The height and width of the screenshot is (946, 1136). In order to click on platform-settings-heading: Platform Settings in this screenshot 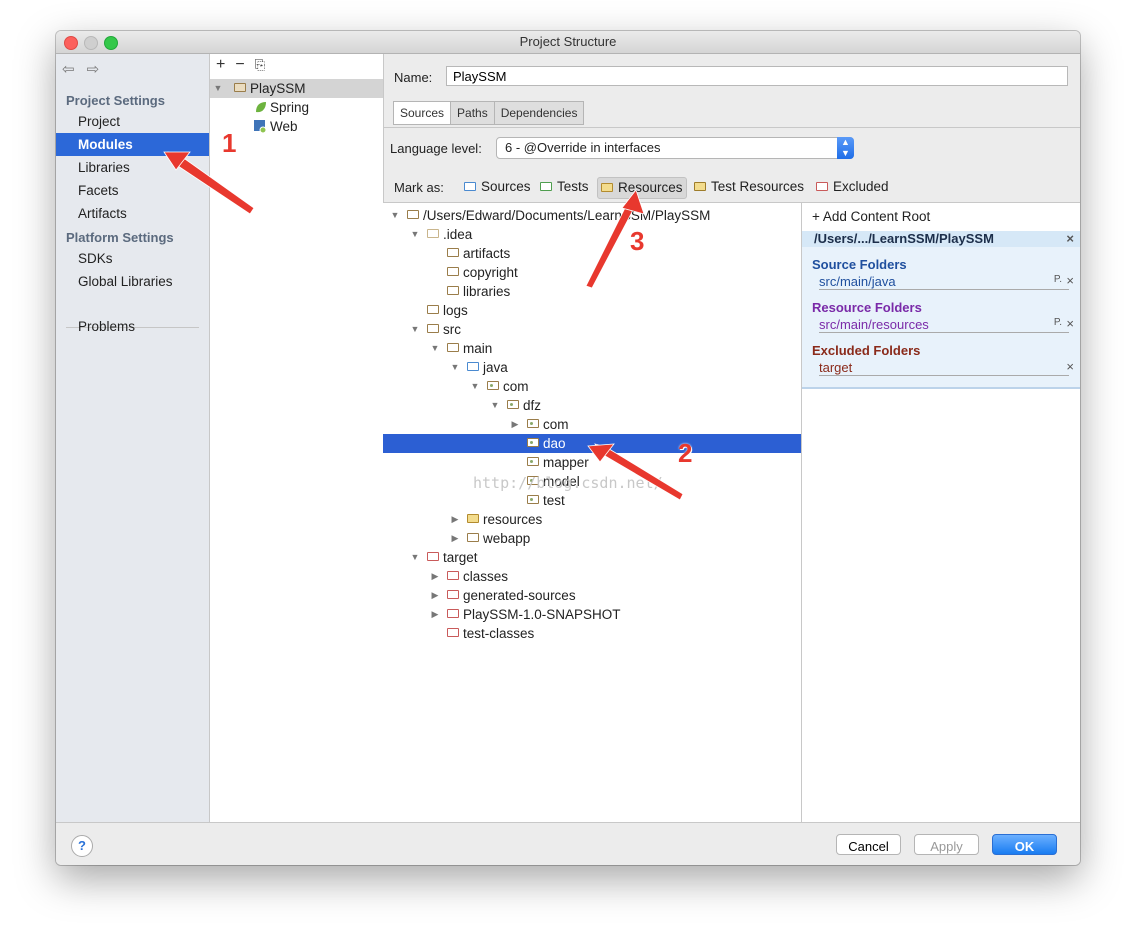, I will do `click(120, 237)`.